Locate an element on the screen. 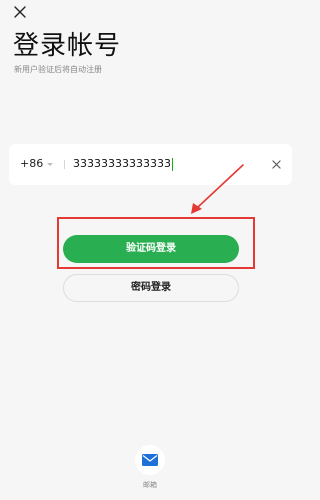  divider is located at coordinates (64, 164).